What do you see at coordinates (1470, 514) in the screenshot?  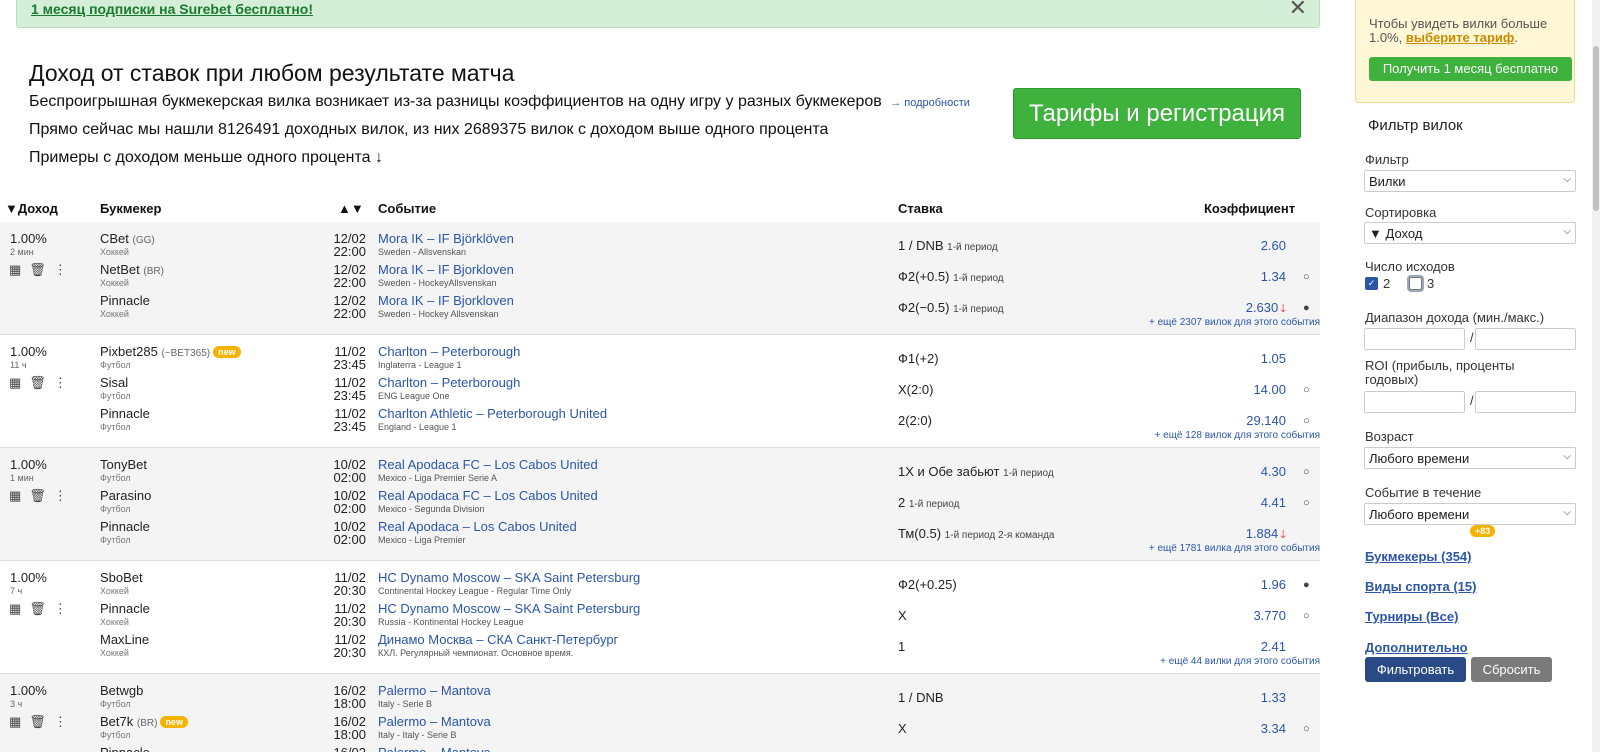 I see `within-select: Любого времени ⌵` at bounding box center [1470, 514].